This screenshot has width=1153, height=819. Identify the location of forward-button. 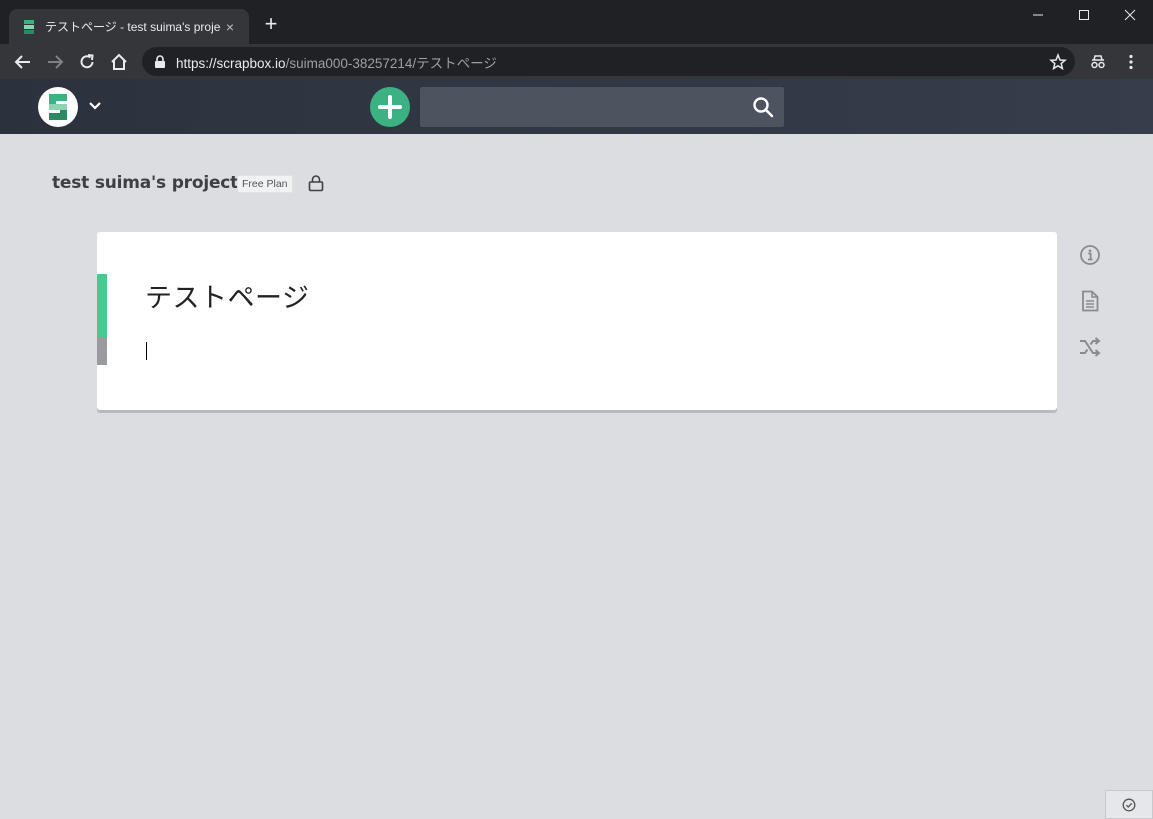
(55, 62).